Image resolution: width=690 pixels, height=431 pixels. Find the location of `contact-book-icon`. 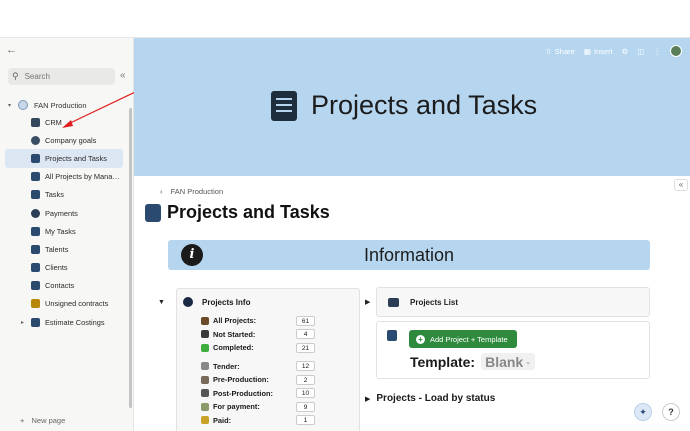

contact-book-icon is located at coordinates (35, 286).